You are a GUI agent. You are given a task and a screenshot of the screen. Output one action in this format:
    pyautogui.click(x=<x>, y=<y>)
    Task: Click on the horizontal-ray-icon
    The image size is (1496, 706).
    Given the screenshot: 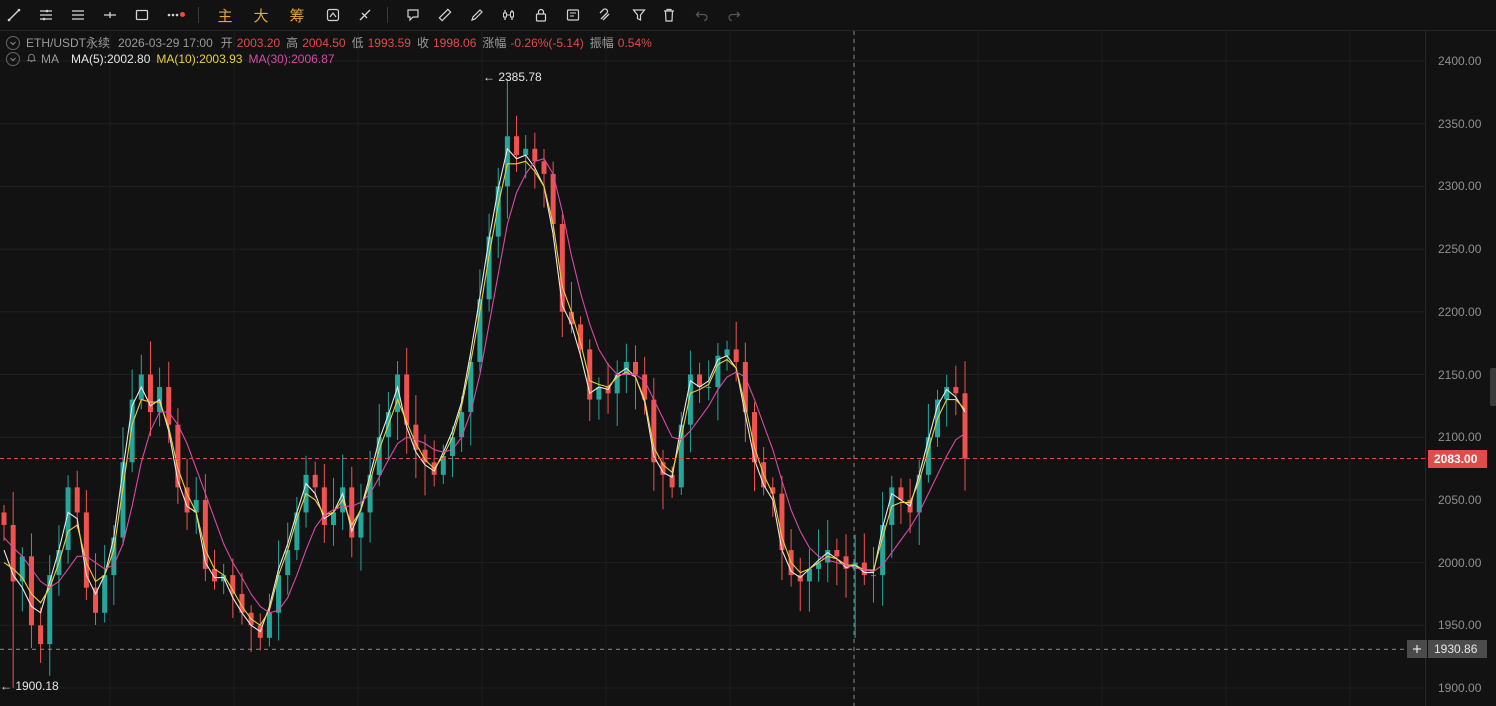 What is the action you would take?
    pyautogui.click(x=110, y=15)
    